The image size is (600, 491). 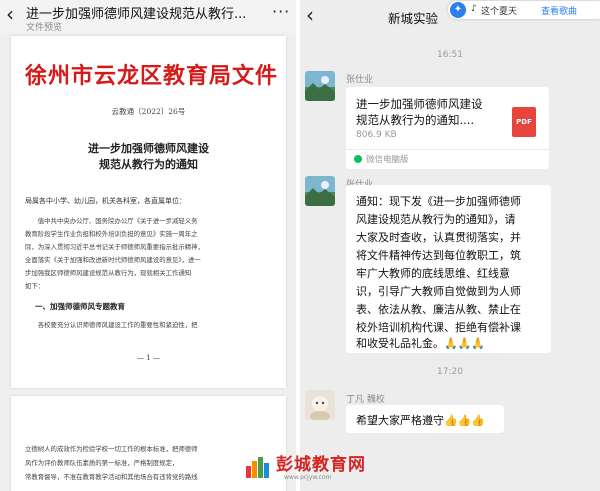 What do you see at coordinates (102, 463) in the screenshot?
I see `document-body-line: 风作为评价教师队伍素质的第一标准，严格制度规定，` at bounding box center [102, 463].